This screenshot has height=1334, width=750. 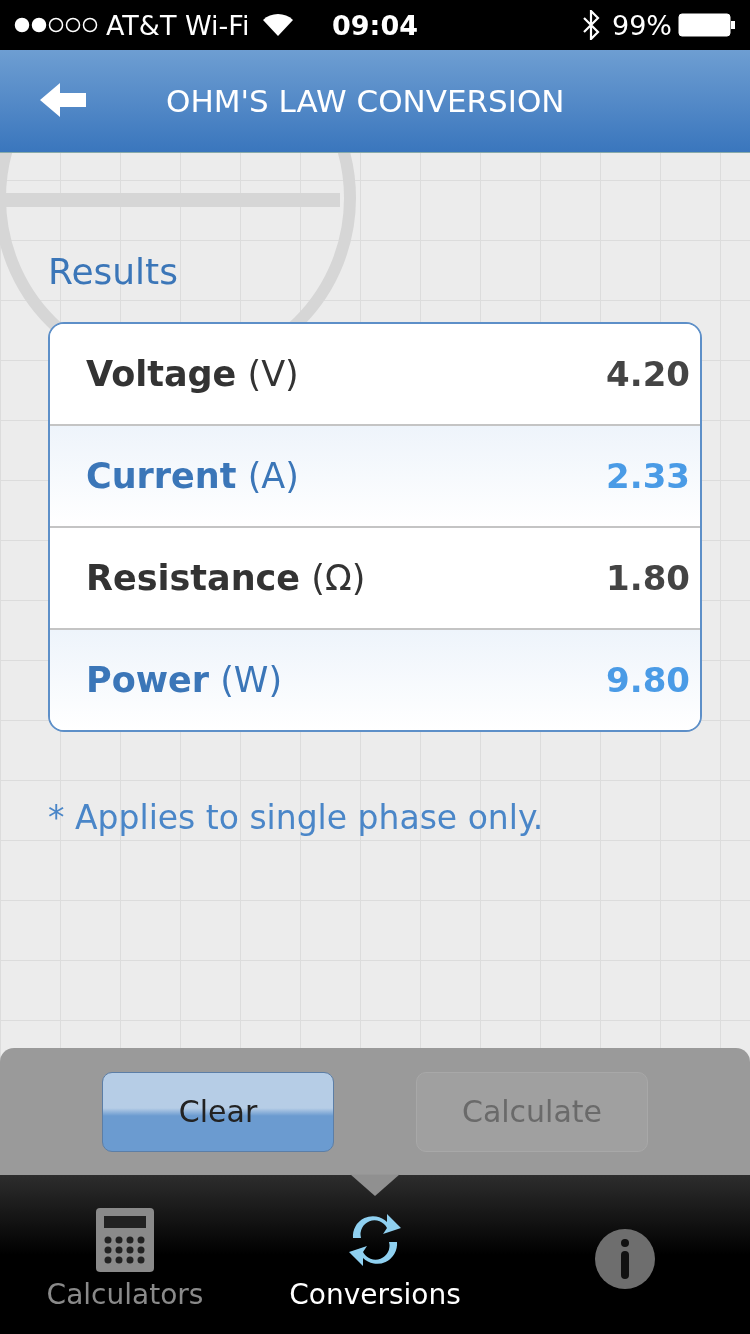 I want to click on result-label: Power (W), so click(x=184, y=680).